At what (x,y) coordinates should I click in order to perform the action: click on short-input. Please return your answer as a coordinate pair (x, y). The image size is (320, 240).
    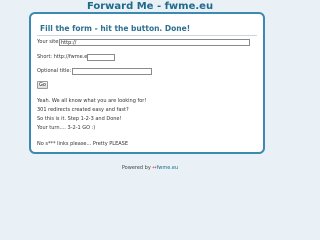
    Looking at the image, I should click on (101, 57).